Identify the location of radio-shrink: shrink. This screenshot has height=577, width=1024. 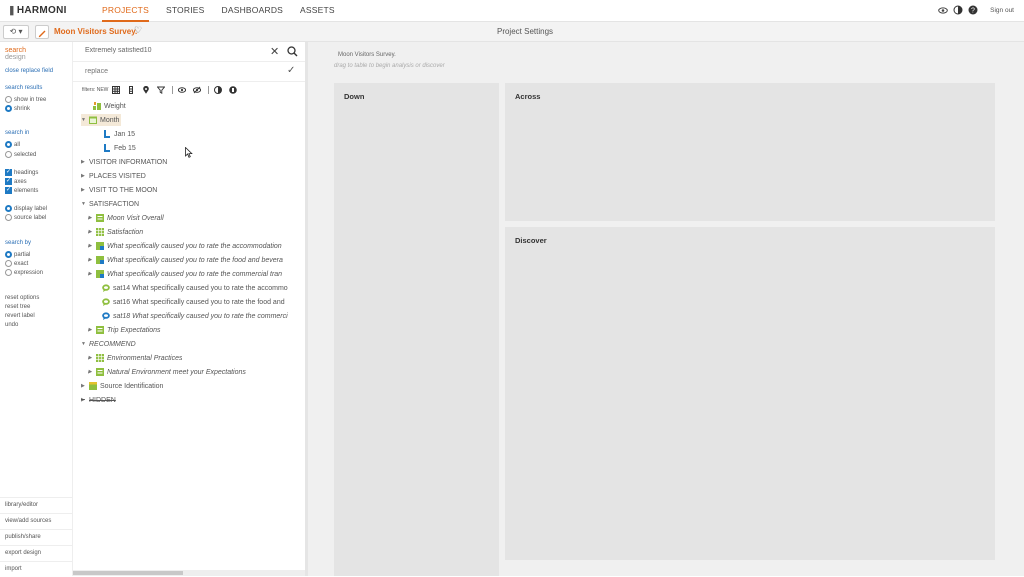
(17, 108).